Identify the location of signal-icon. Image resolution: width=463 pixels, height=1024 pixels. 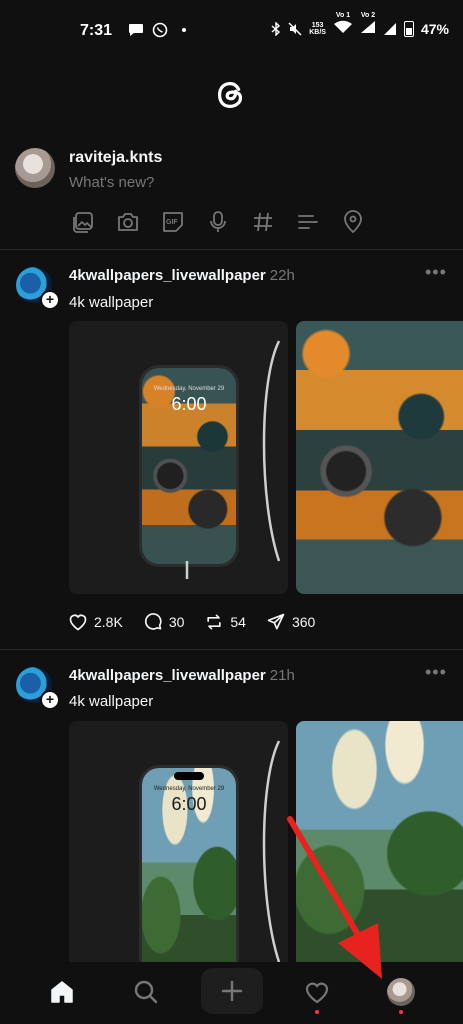
(389, 28).